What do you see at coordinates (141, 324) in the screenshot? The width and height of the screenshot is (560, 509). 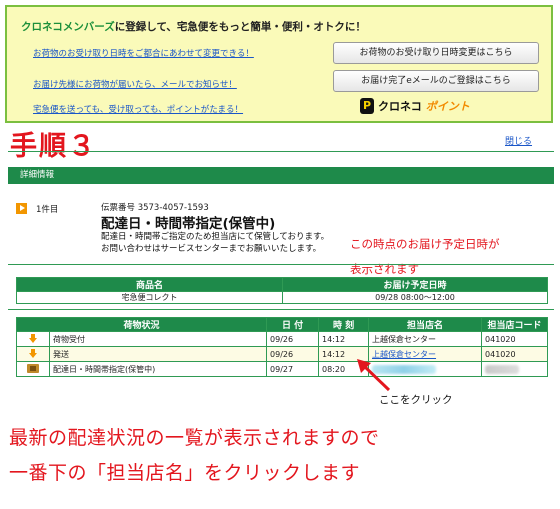 I see `col-status: 荷物状況` at bounding box center [141, 324].